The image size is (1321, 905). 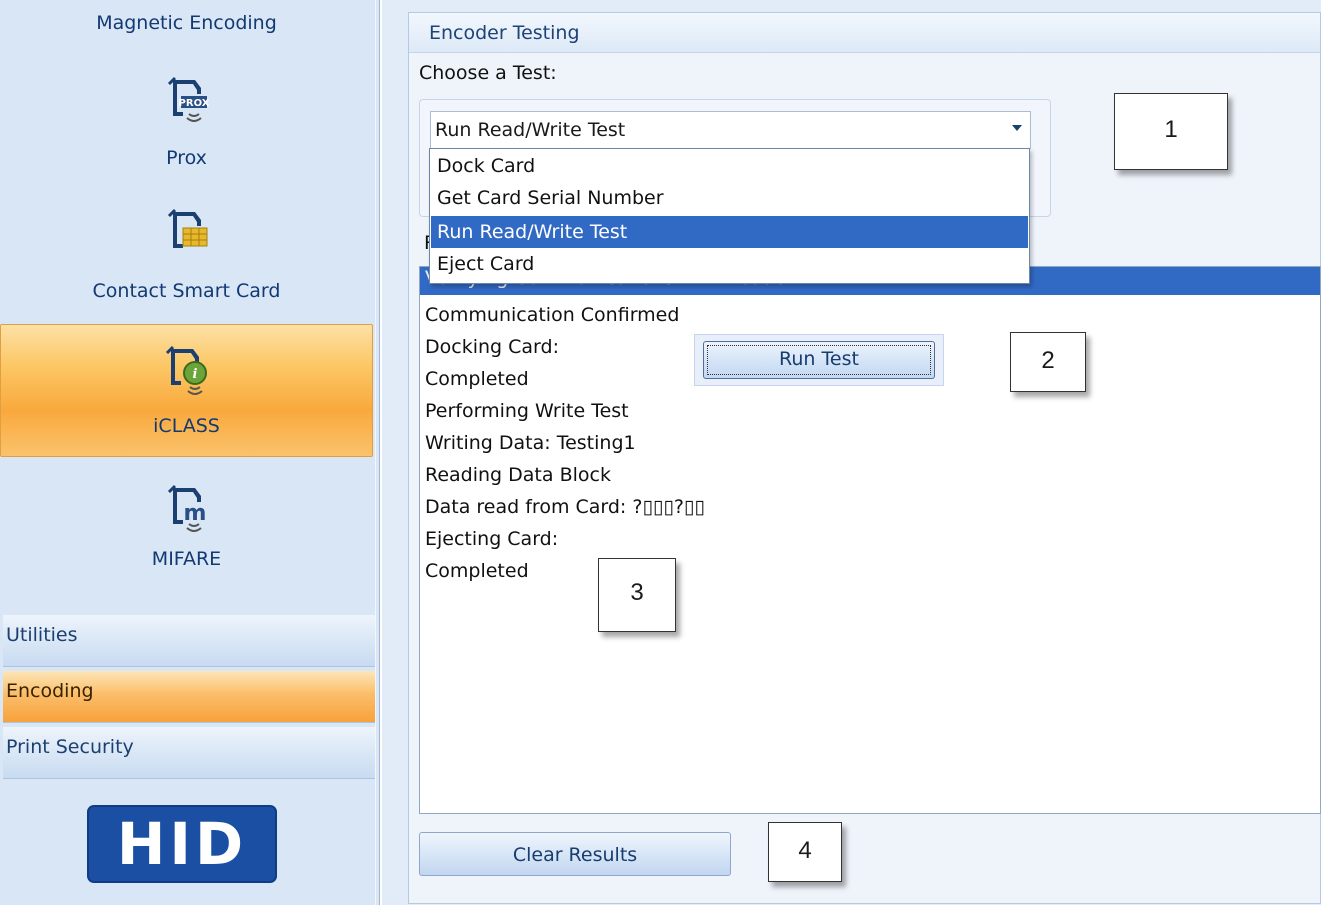 What do you see at coordinates (186, 291) in the screenshot?
I see `sidebar-item-label: Contact Smart Card` at bounding box center [186, 291].